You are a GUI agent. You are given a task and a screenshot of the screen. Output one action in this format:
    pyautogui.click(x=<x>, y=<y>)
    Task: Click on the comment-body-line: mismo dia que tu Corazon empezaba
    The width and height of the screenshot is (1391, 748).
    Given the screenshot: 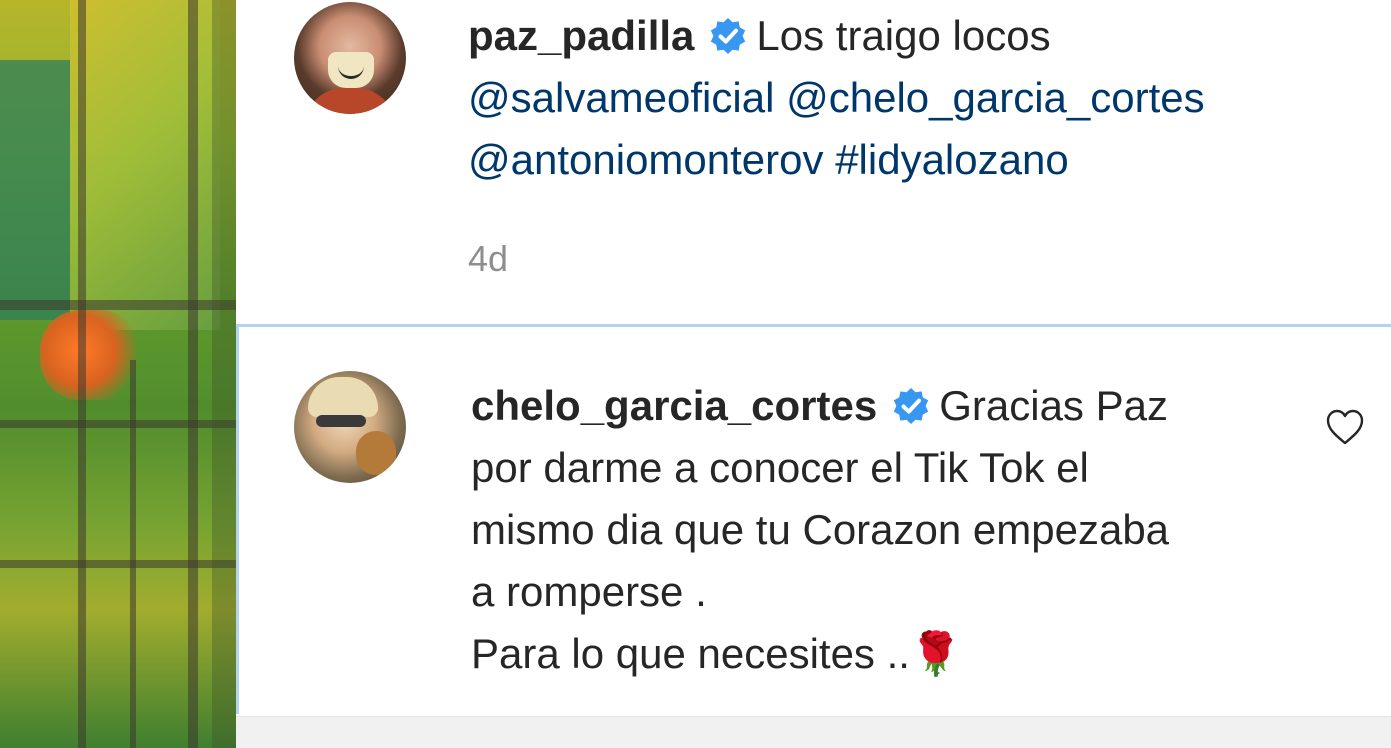 What is the action you would take?
    pyautogui.click(x=820, y=529)
    